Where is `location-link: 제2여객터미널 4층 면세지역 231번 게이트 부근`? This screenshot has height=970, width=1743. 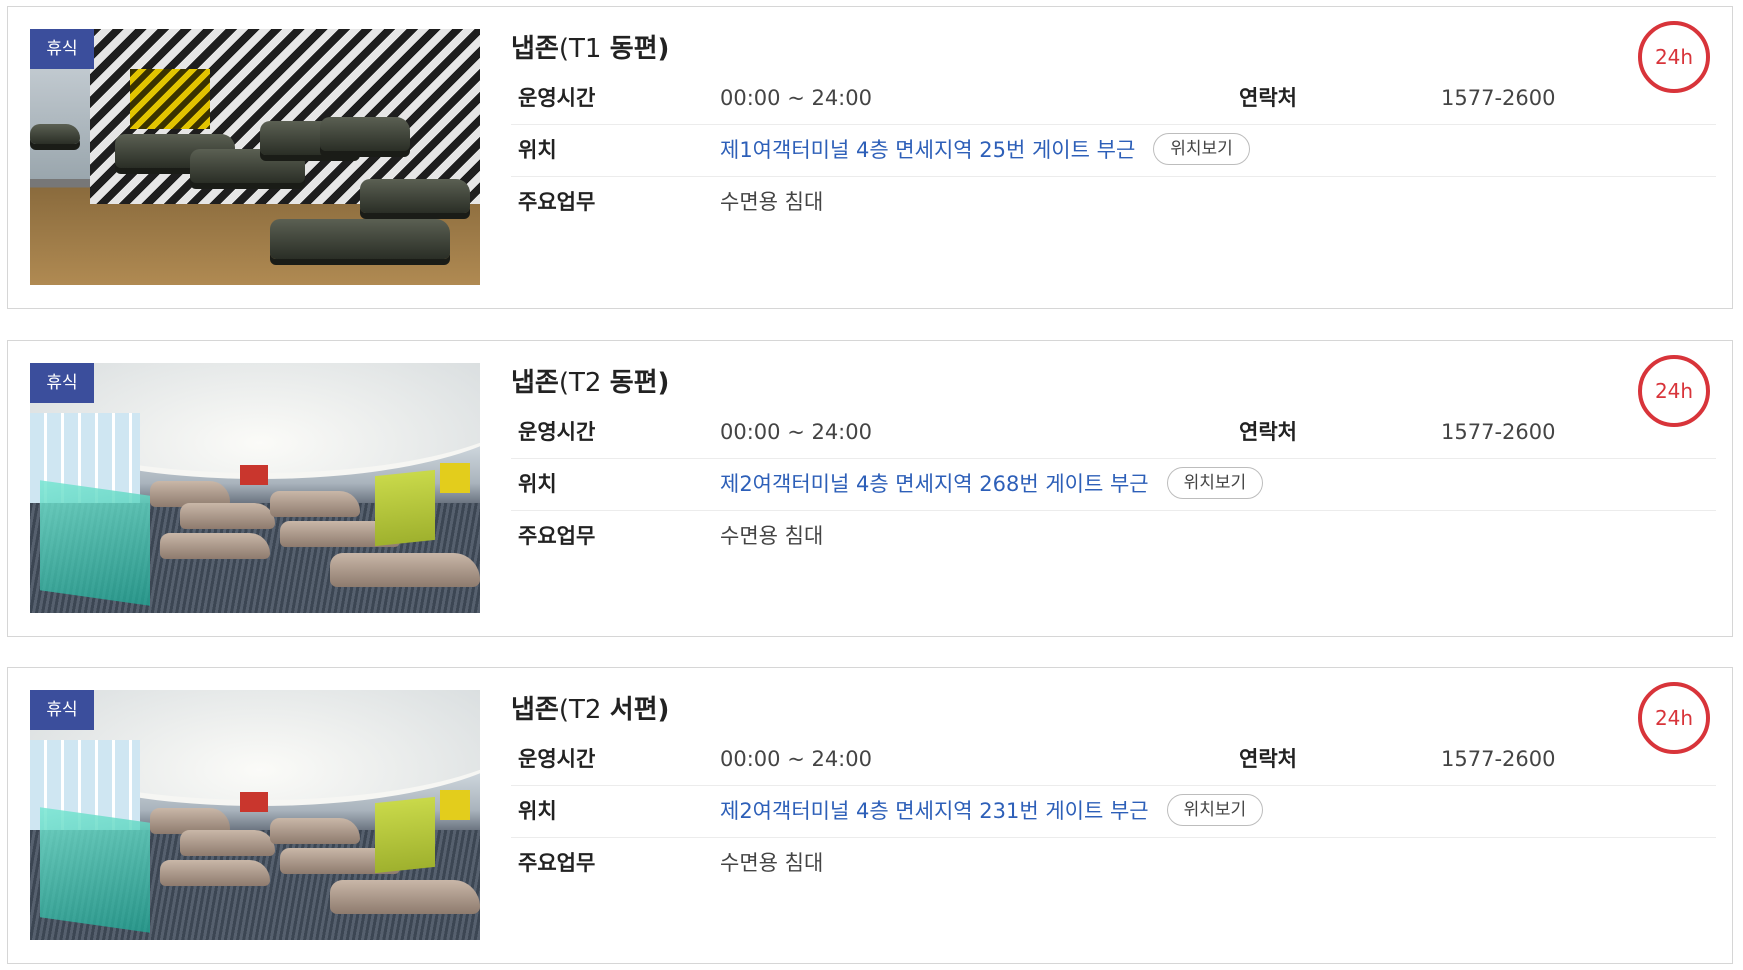 location-link: 제2여객터미널 4층 면세지역 231번 게이트 부근 is located at coordinates (934, 811).